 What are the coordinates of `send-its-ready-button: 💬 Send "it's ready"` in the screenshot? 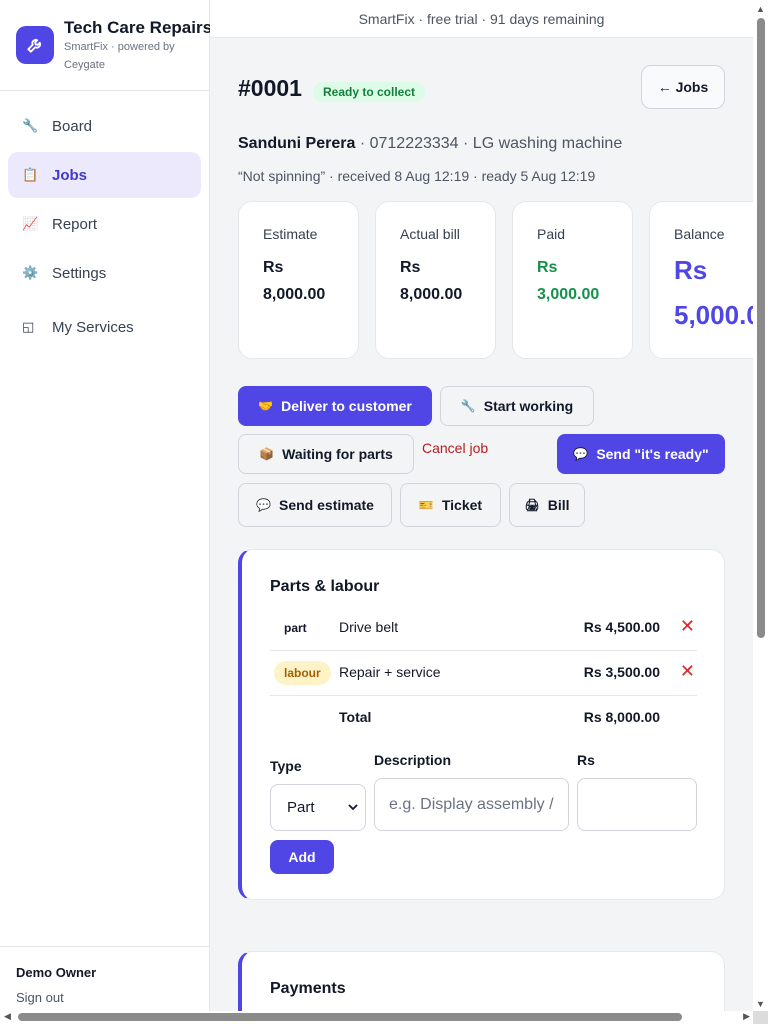 It's located at (641, 454).